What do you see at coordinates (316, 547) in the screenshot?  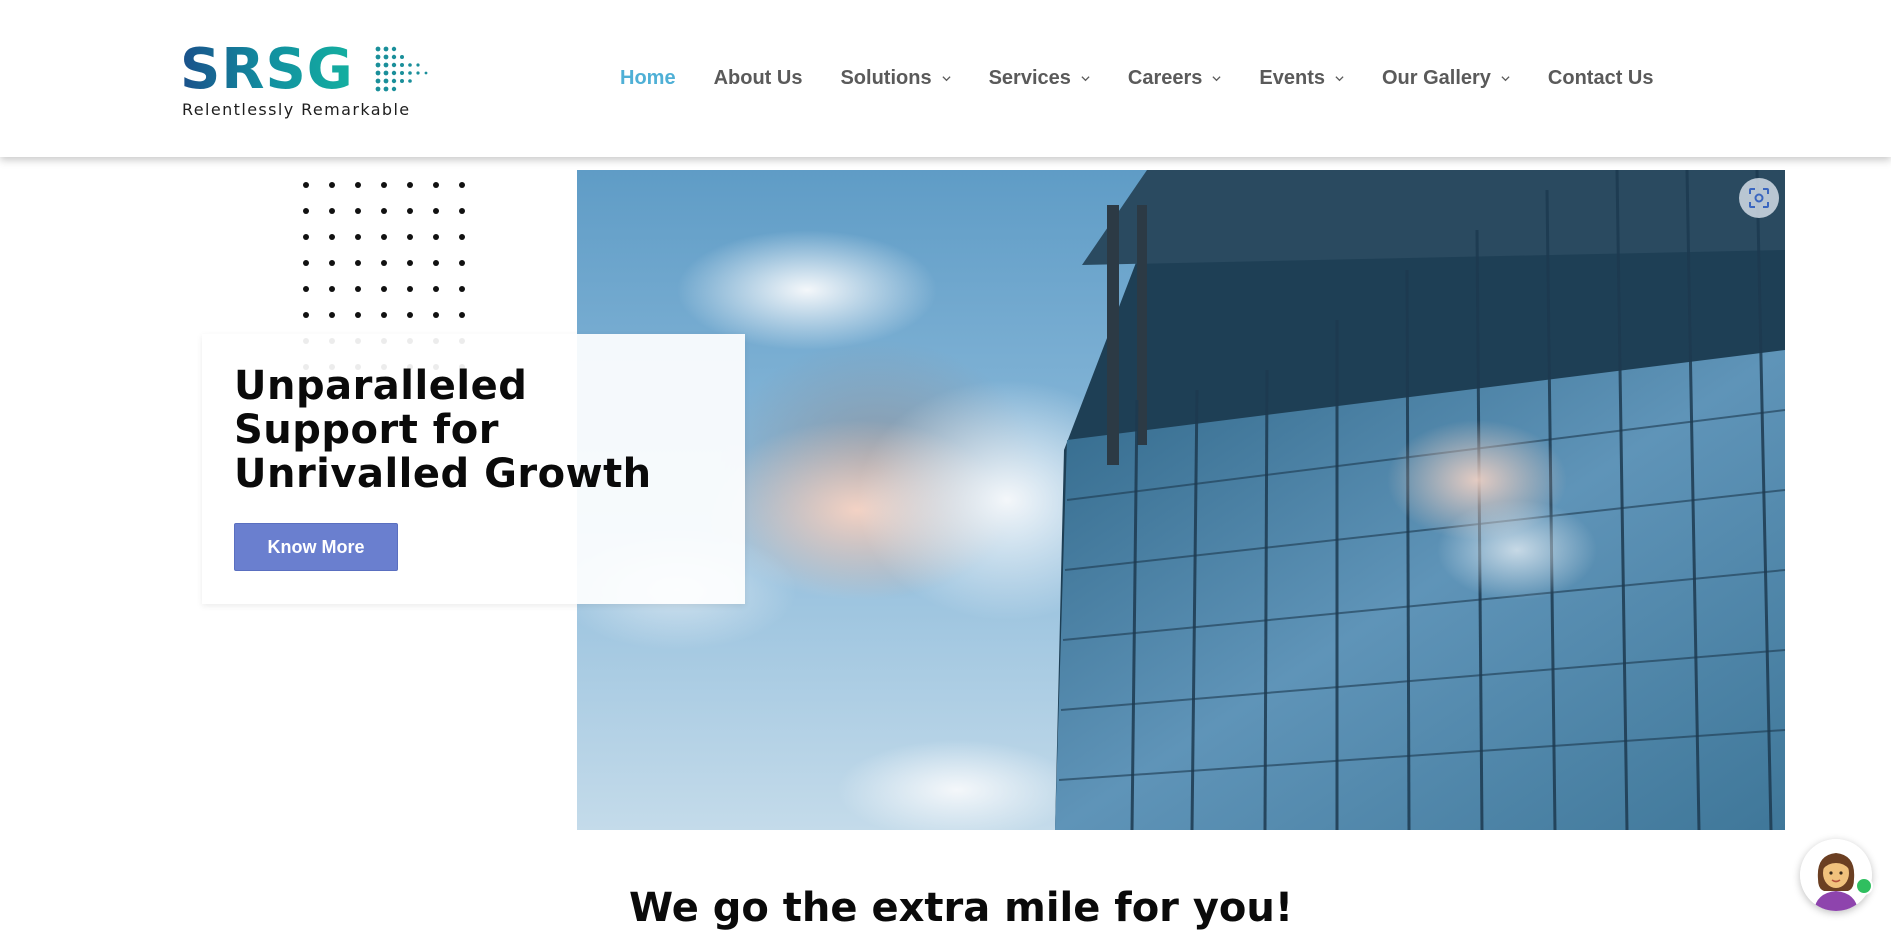 I see `know-more-button: Know More` at bounding box center [316, 547].